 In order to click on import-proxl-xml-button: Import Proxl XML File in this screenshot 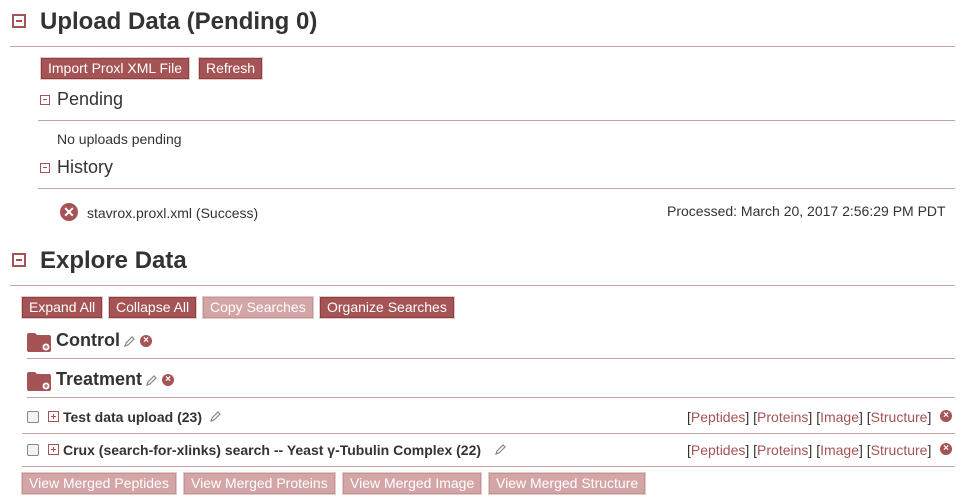, I will do `click(115, 68)`.